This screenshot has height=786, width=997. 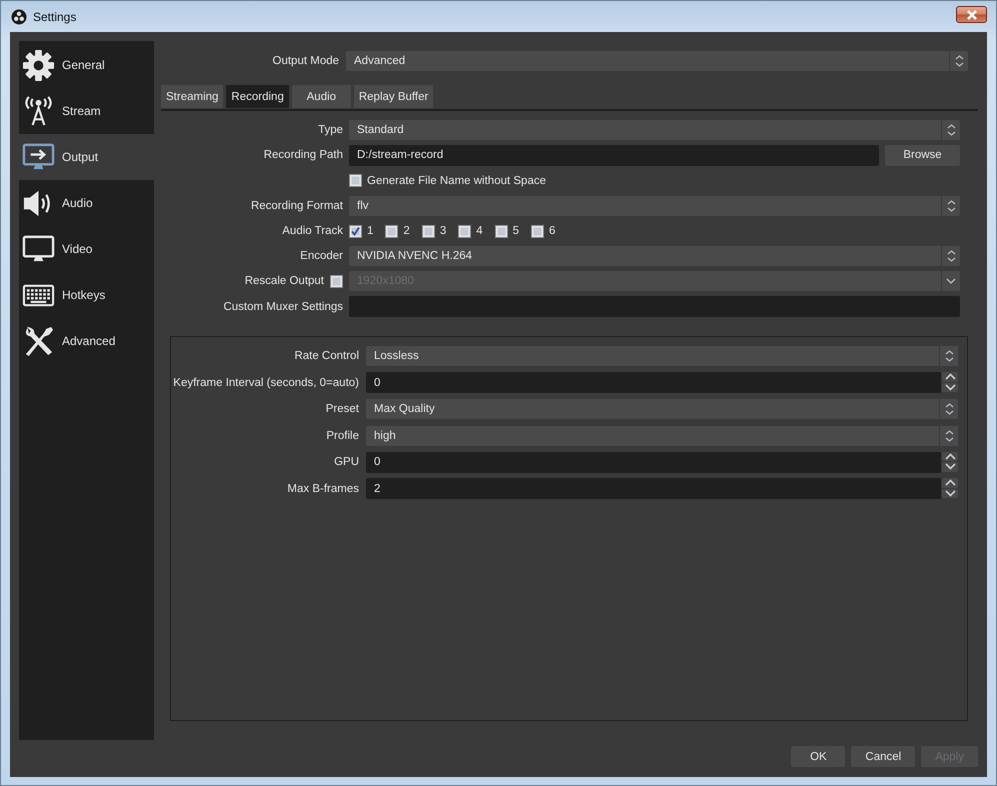 I want to click on checkbox-label: 3, so click(x=443, y=231).